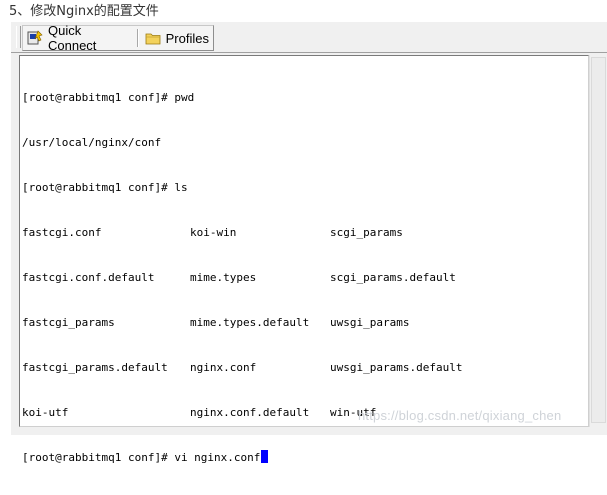 The width and height of the screenshot is (607, 495). Describe the element at coordinates (108, 97) in the screenshot. I see `terminal-line: [root@rabbitmq1 conf]# pwd` at that location.